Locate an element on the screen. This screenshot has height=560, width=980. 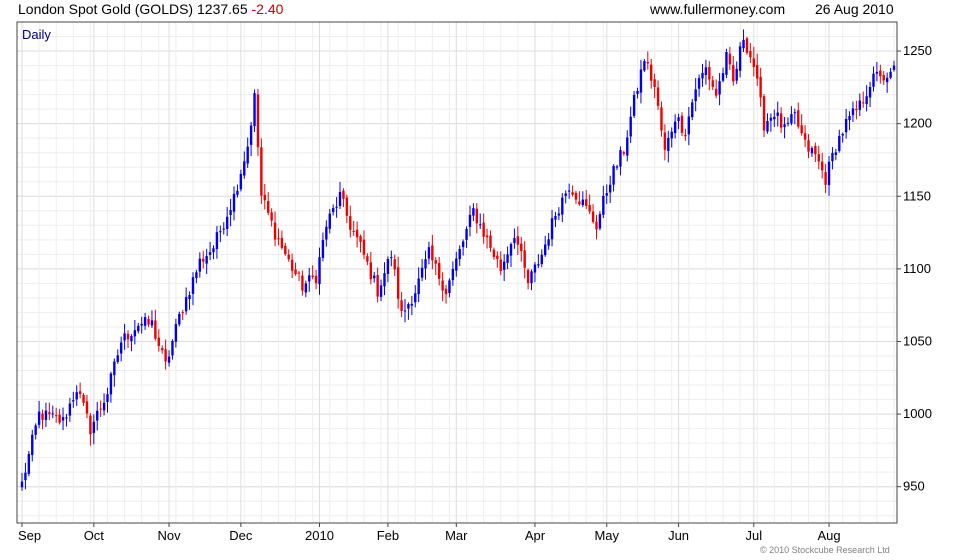
x-tick-label: Aug is located at coordinates (828, 535).